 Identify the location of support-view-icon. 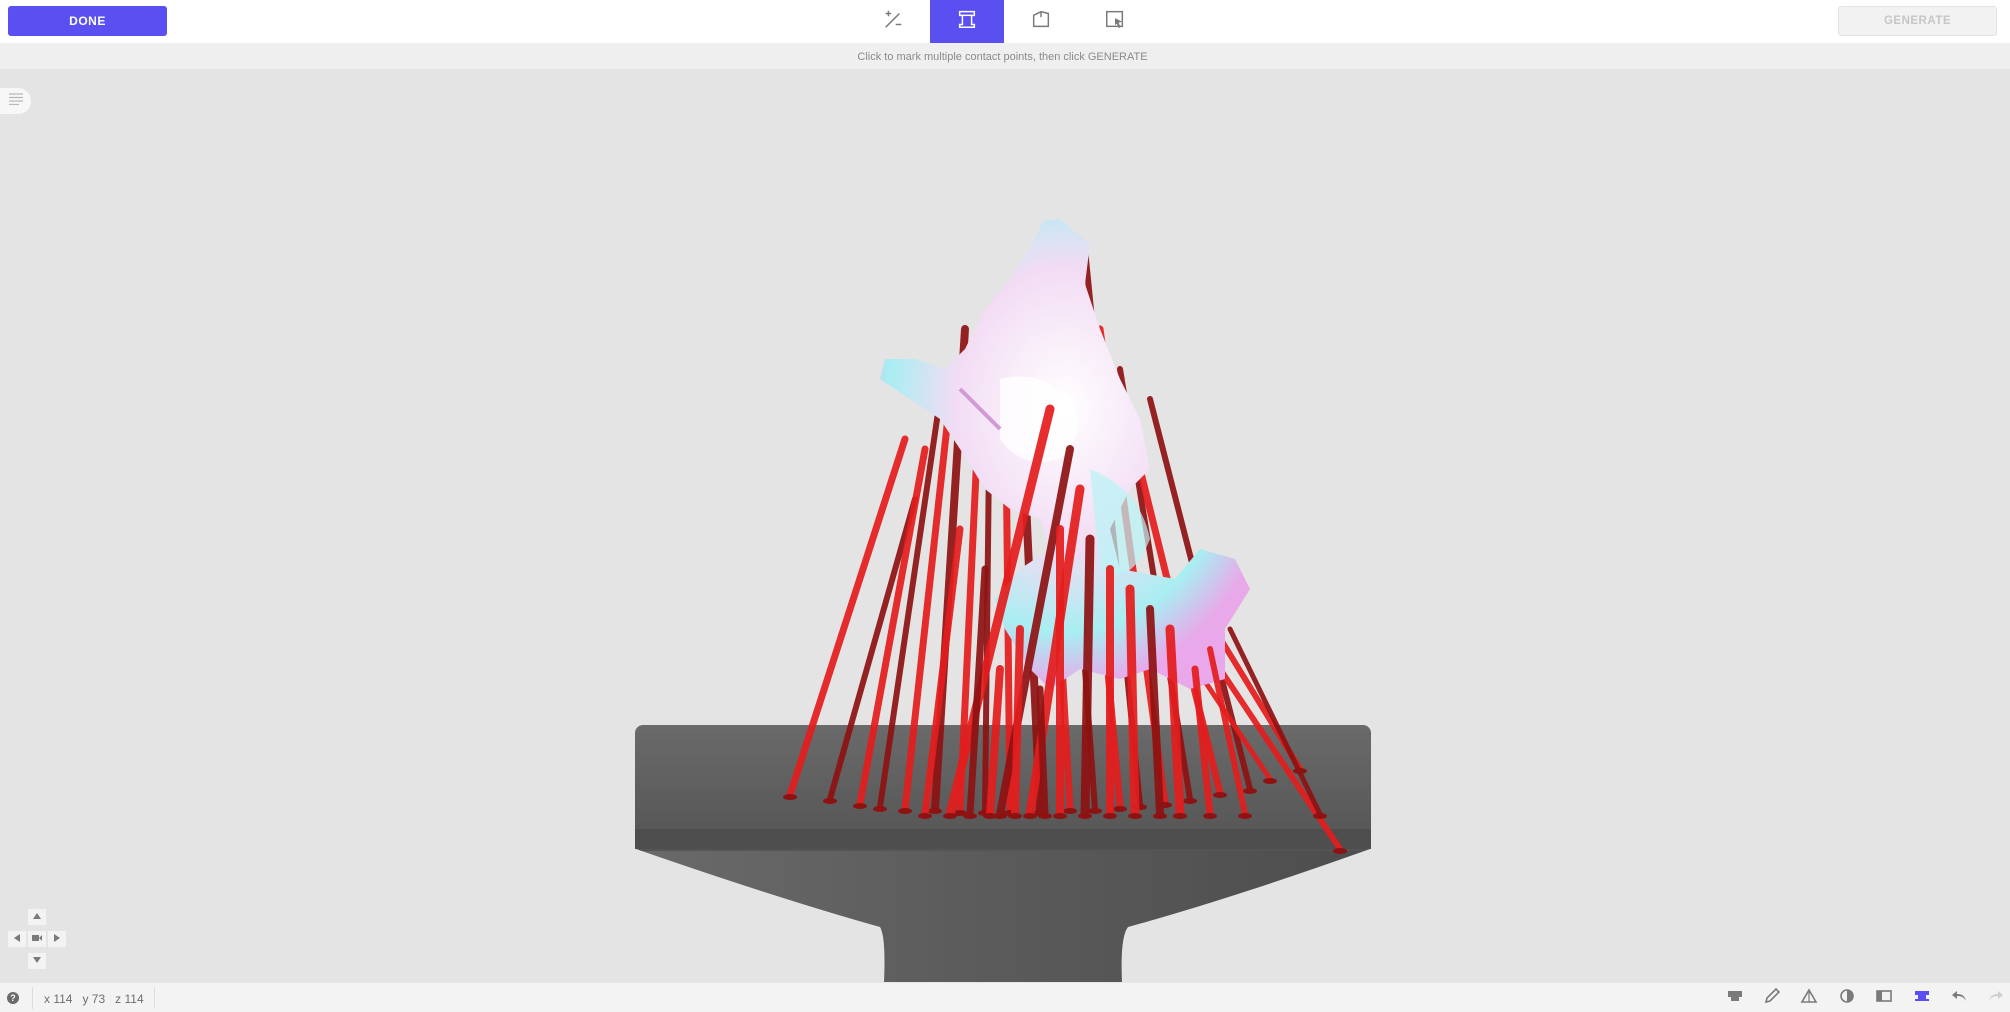
(1922, 998).